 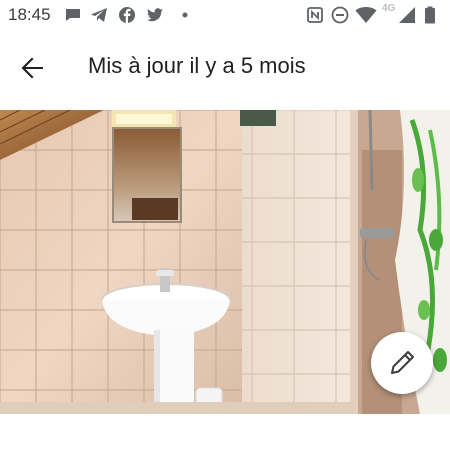 What do you see at coordinates (73, 15) in the screenshot?
I see `chat-icon` at bounding box center [73, 15].